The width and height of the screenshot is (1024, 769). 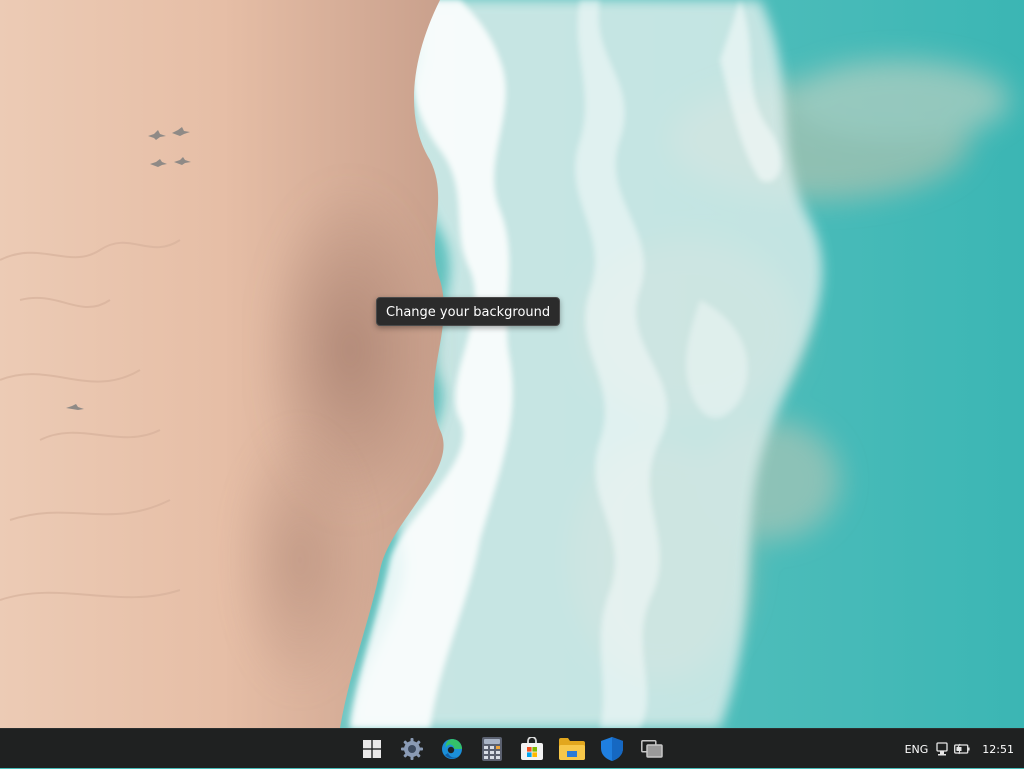 I want to click on calculator-icon, so click(x=492, y=749).